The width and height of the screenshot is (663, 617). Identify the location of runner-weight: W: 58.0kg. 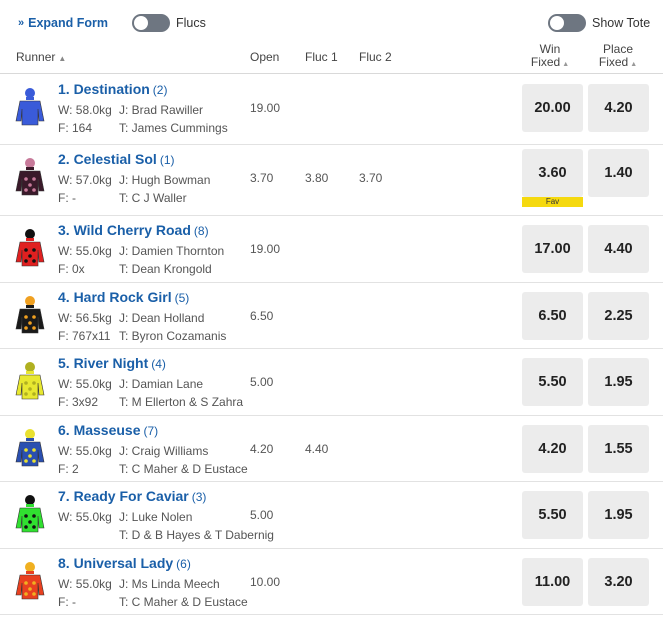
(85, 110).